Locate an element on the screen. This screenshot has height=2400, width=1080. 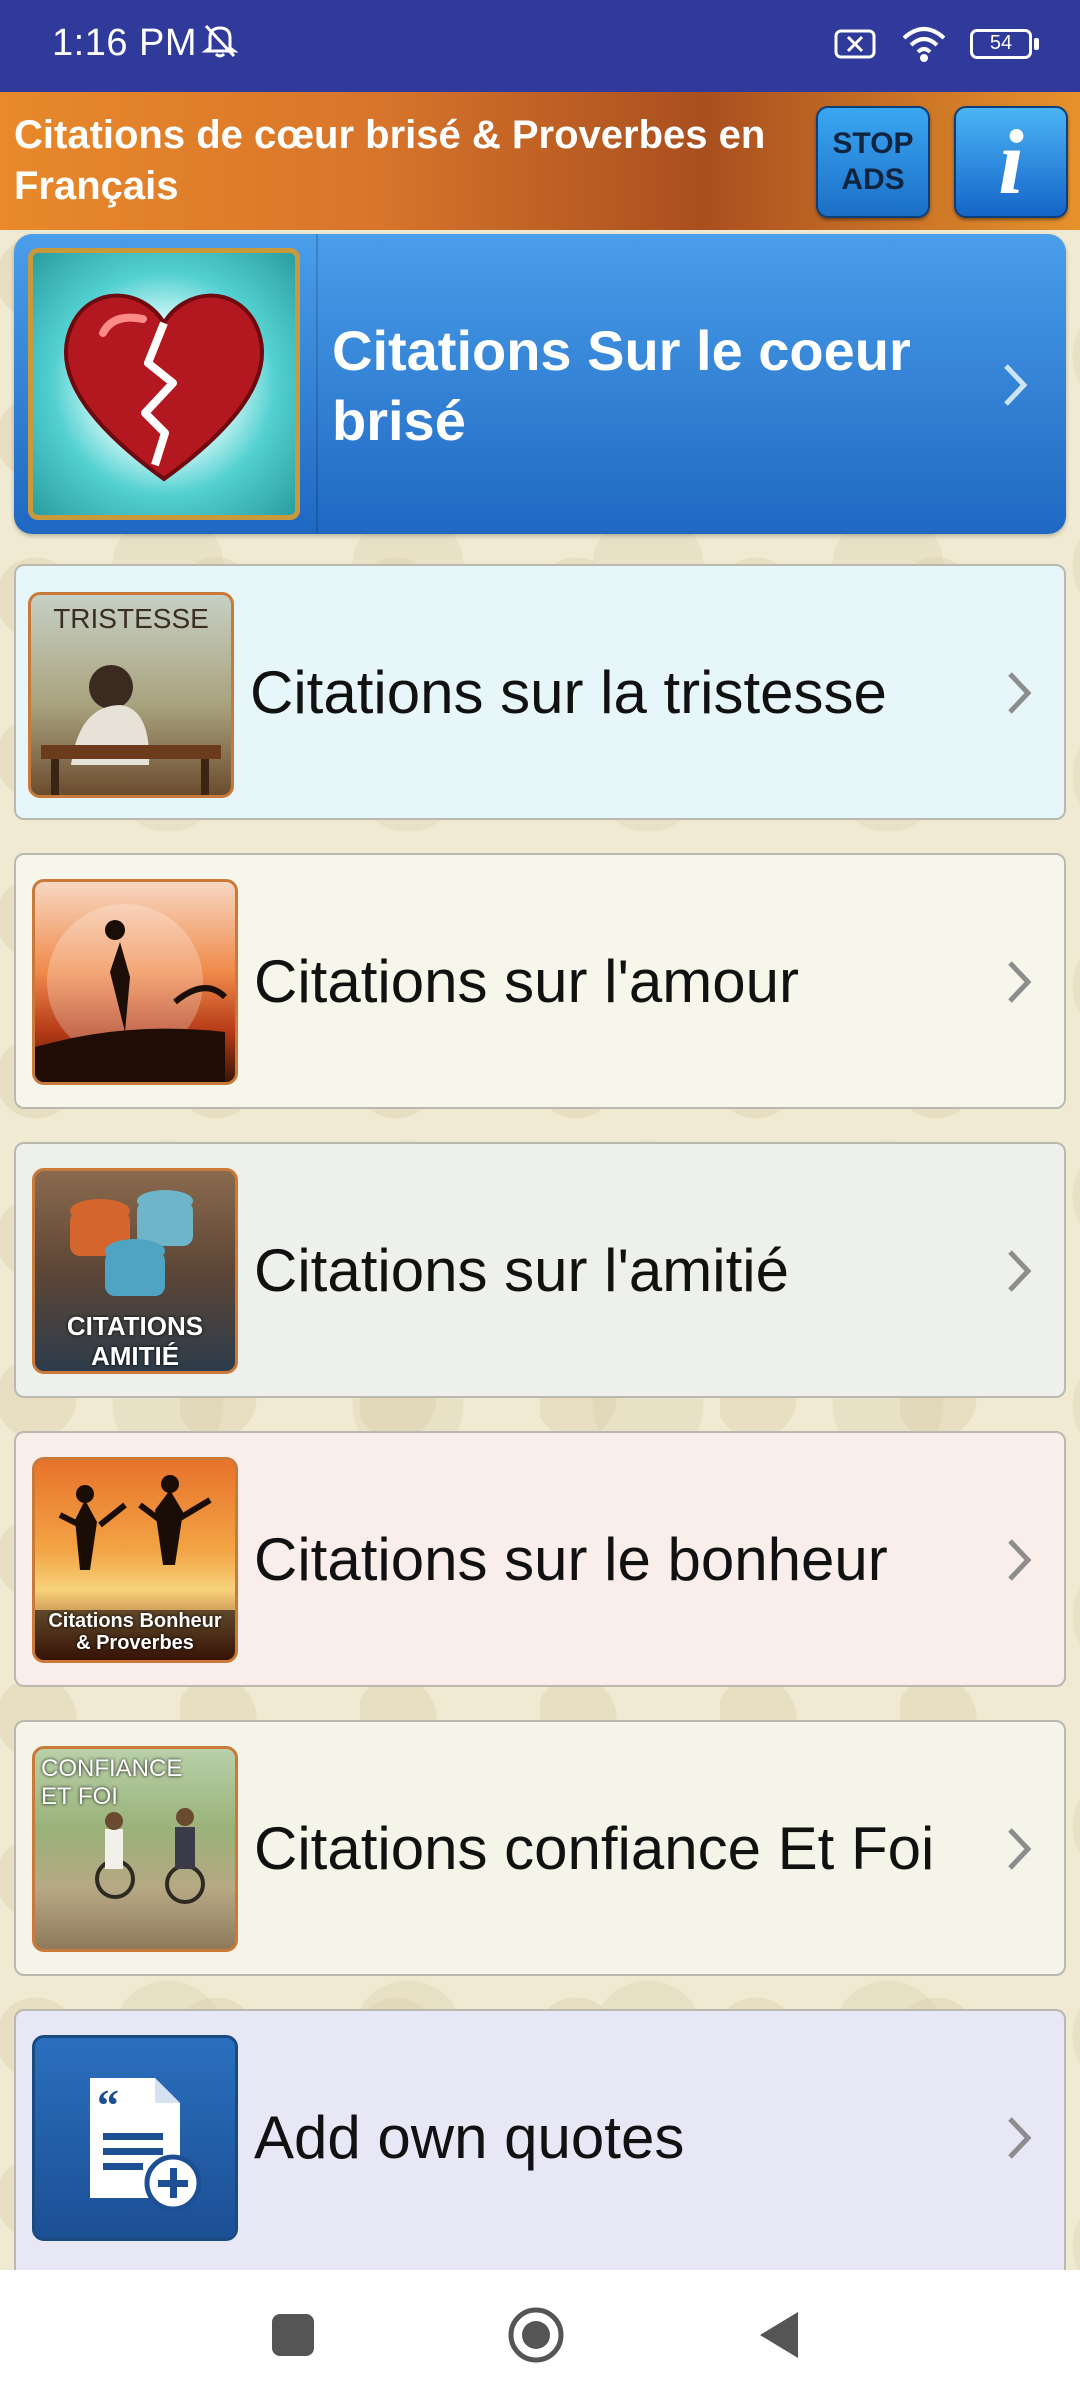
info-icon: i is located at coordinates (1011, 162).